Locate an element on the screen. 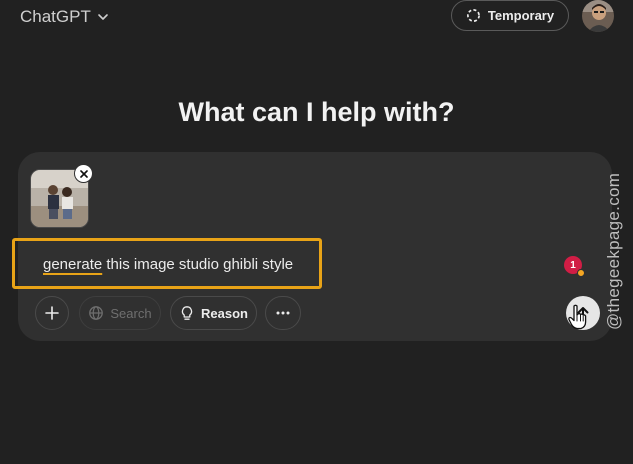  hand-cursor-icon is located at coordinates (577, 317).